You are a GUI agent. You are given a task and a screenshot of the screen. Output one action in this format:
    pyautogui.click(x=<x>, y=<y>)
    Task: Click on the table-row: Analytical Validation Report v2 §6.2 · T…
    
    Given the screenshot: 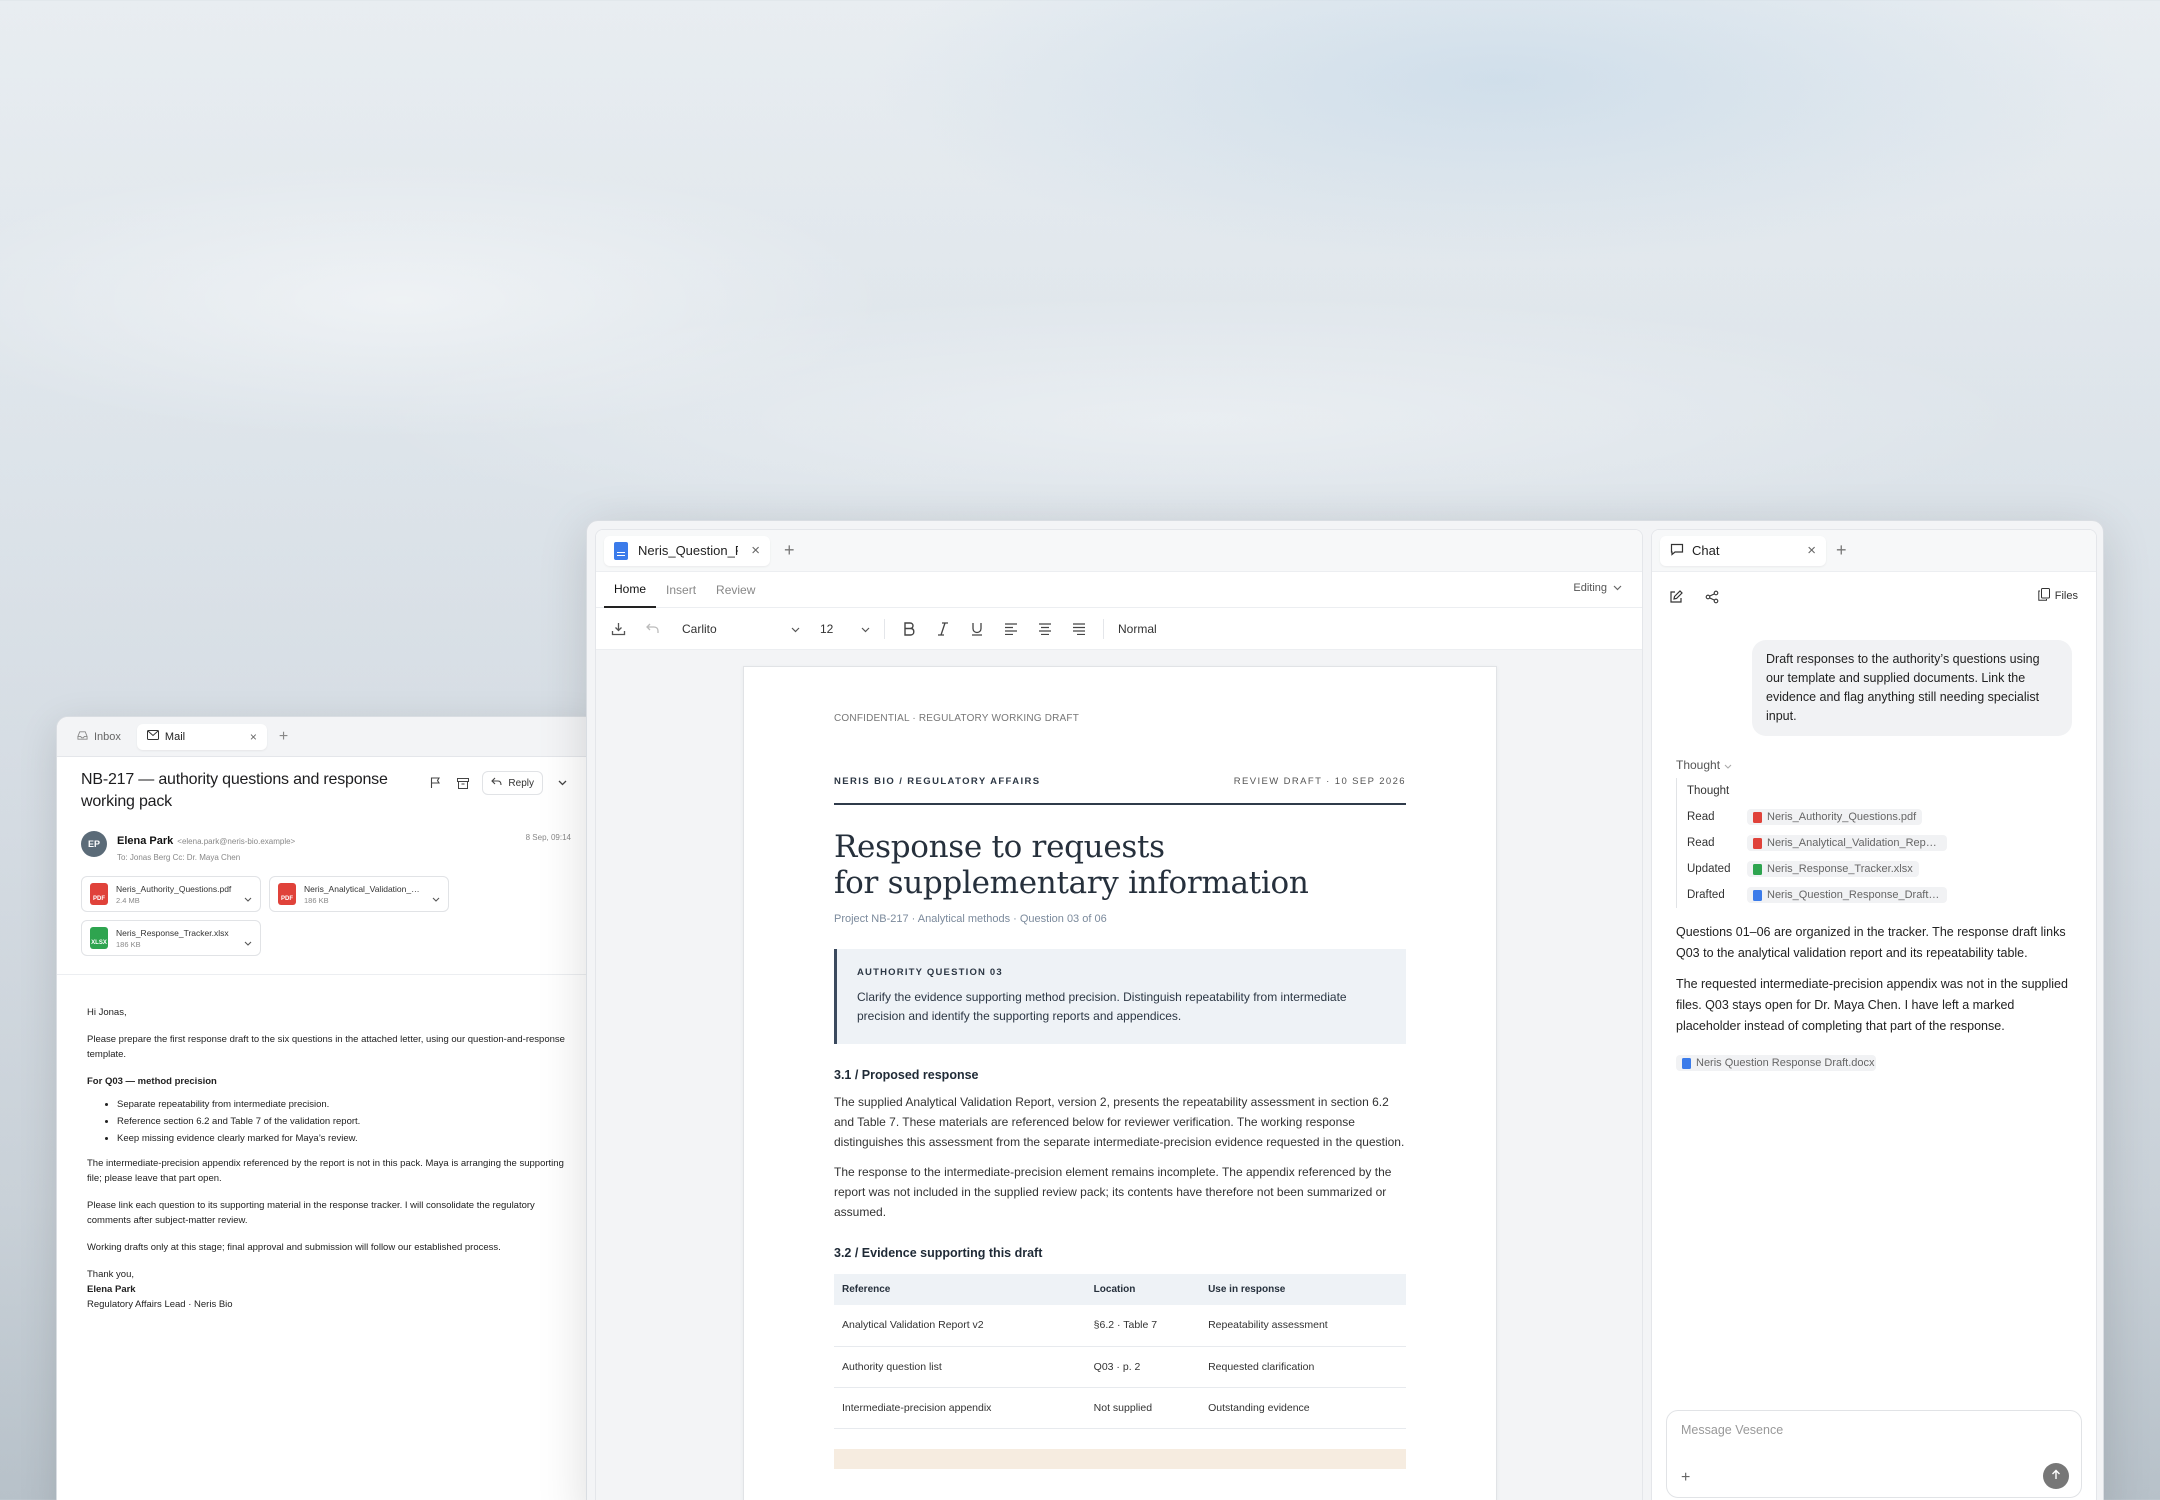 What is the action you would take?
    pyautogui.click(x=1120, y=1326)
    